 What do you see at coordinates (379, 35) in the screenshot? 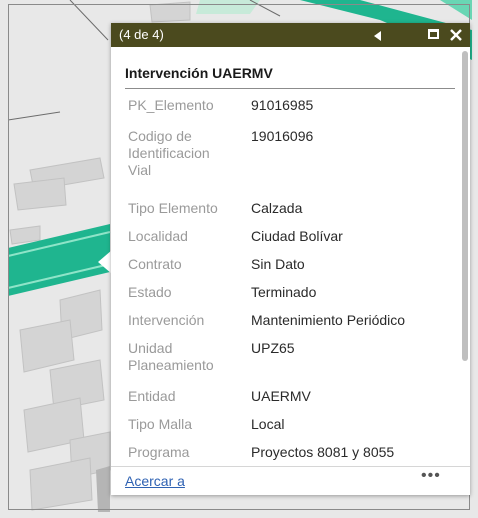
I see `triangle-left-icon` at bounding box center [379, 35].